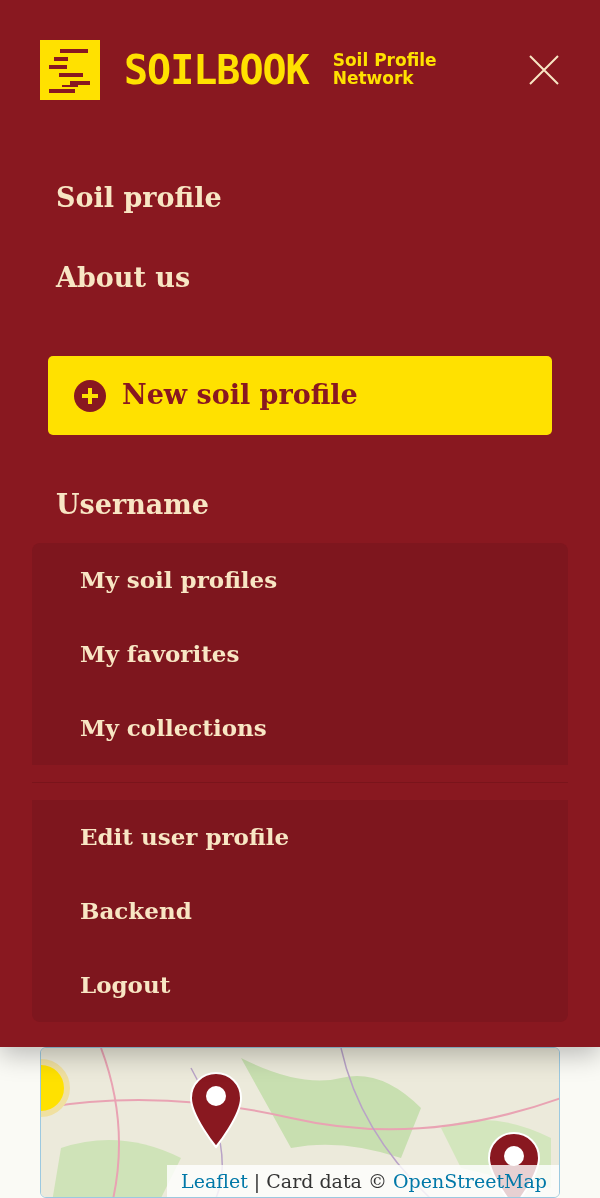  Describe the element at coordinates (216, 1110) in the screenshot. I see `map-pin-icon` at that location.